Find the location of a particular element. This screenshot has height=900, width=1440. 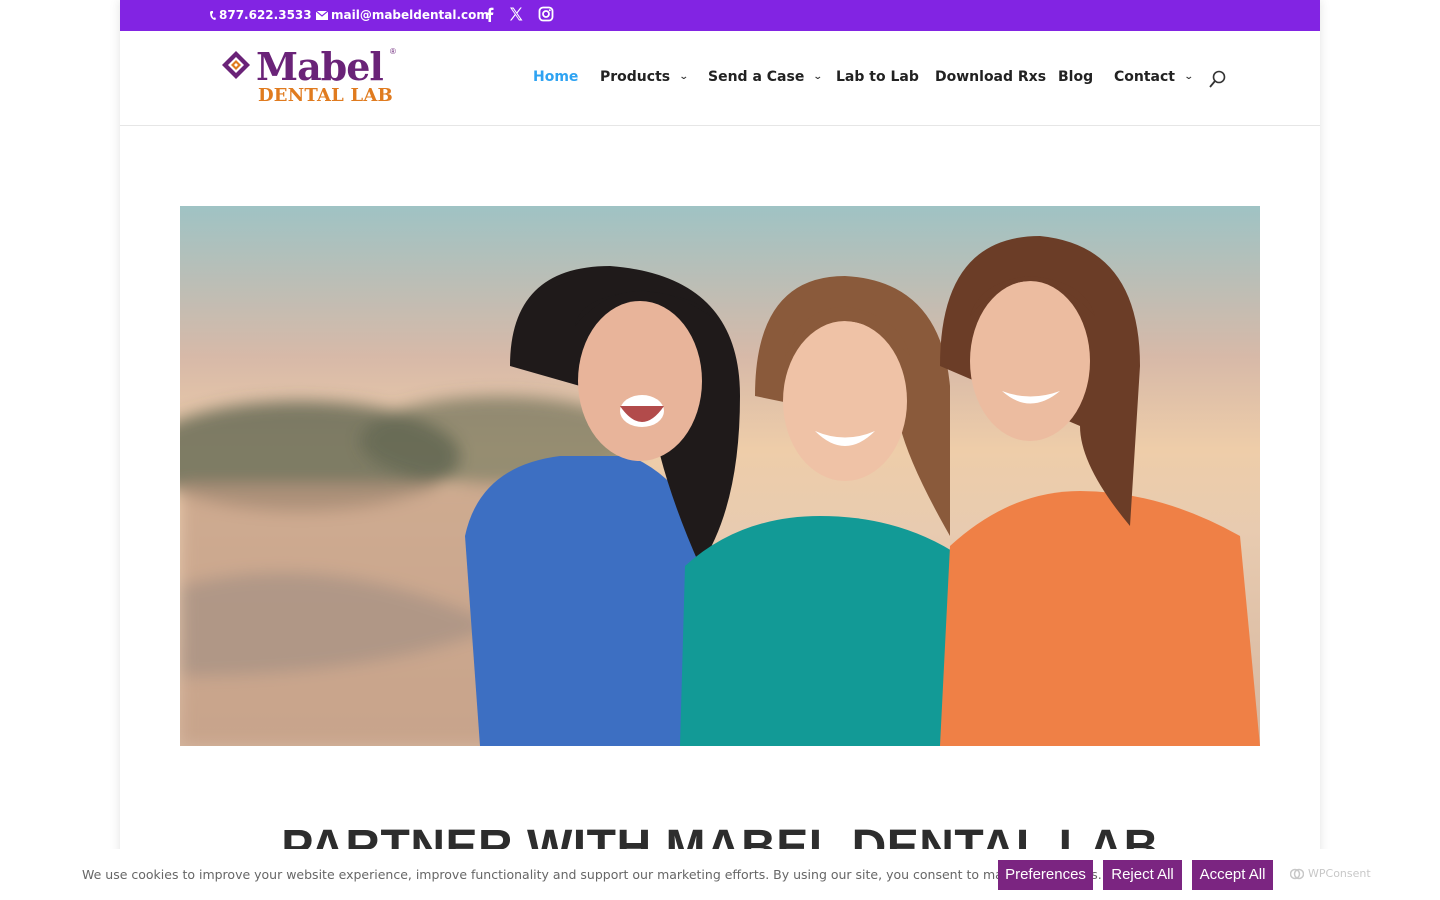

nav-item-label: Download Rxs is located at coordinates (991, 77).